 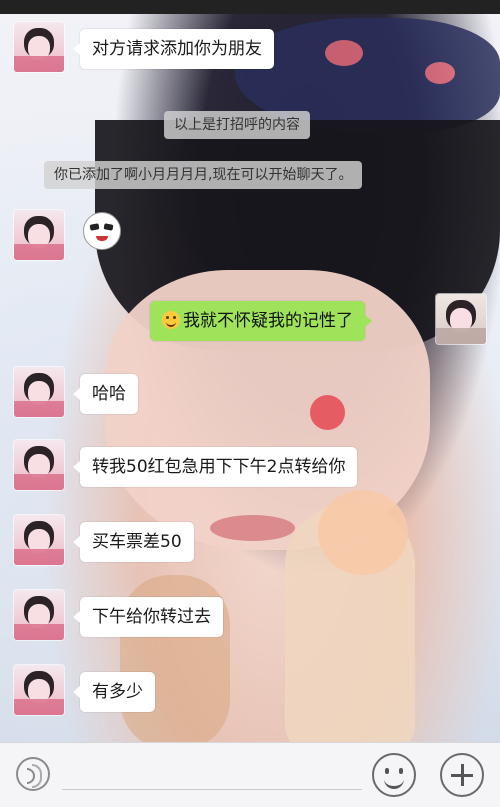 What do you see at coordinates (250, 774) in the screenshot?
I see `input-toolbar` at bounding box center [250, 774].